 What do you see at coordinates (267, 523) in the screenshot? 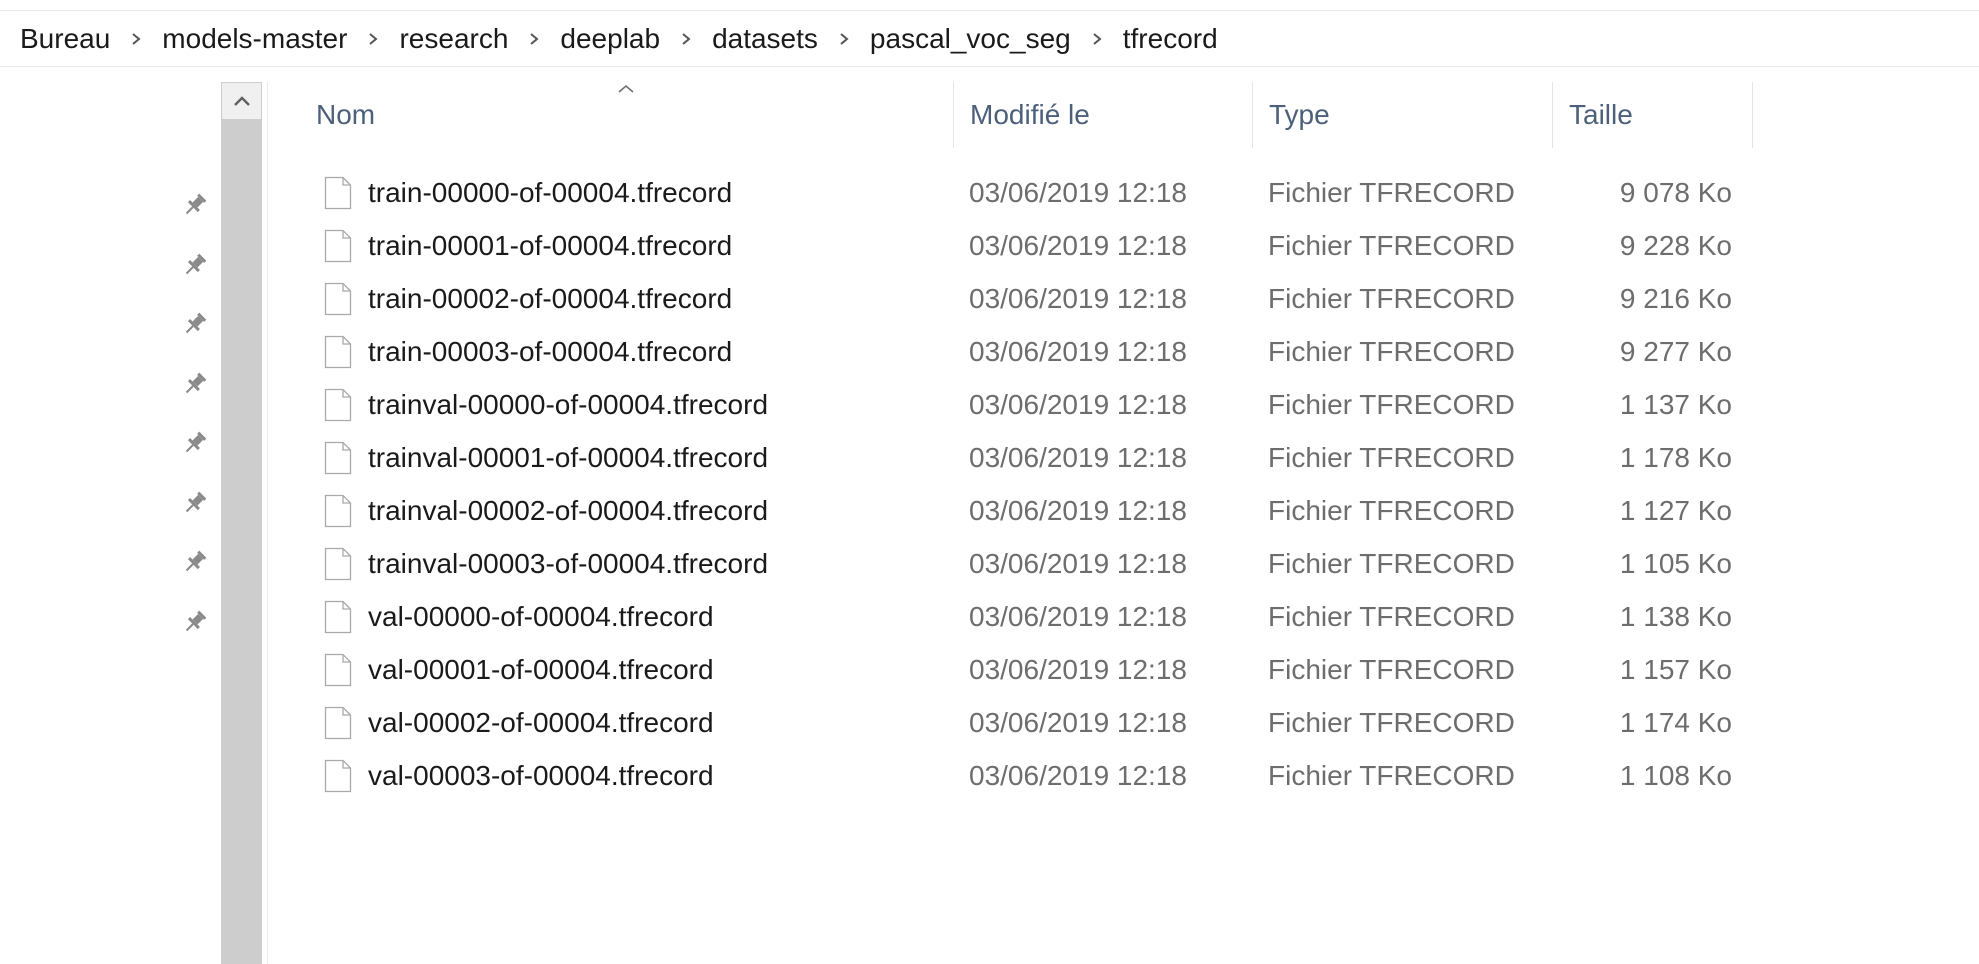
I see `pane-divider` at bounding box center [267, 523].